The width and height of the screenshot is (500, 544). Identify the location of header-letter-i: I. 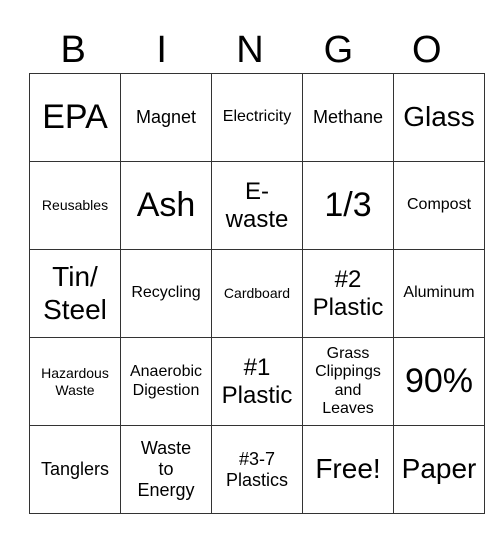
(161, 50).